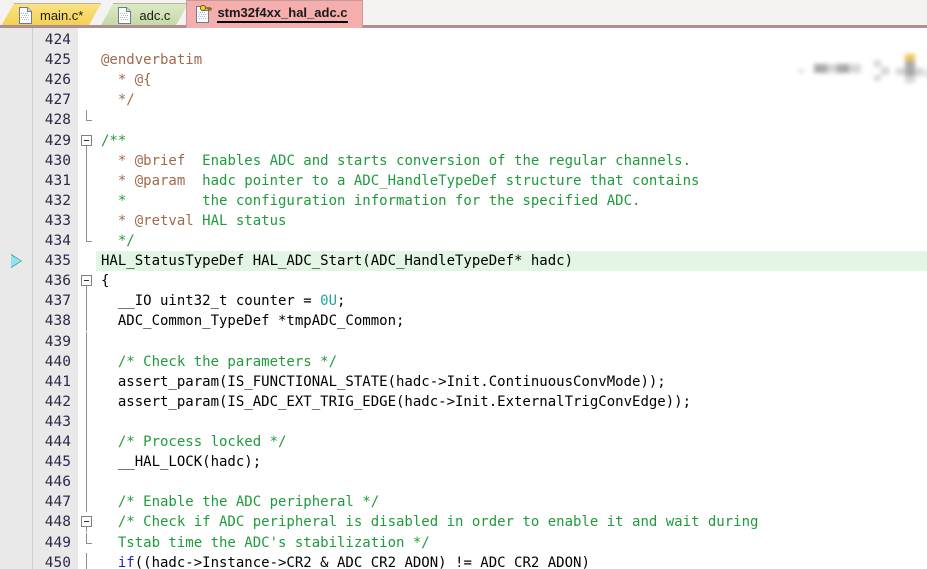  What do you see at coordinates (57, 381) in the screenshot?
I see `line-number: 441` at bounding box center [57, 381].